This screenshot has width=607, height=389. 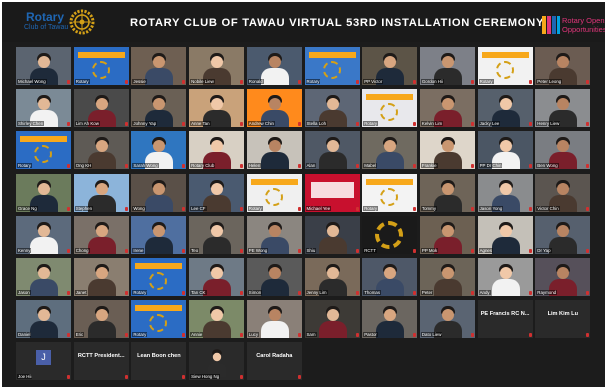 I want to click on participant-tile: Jason Yong, so click(x=505, y=192).